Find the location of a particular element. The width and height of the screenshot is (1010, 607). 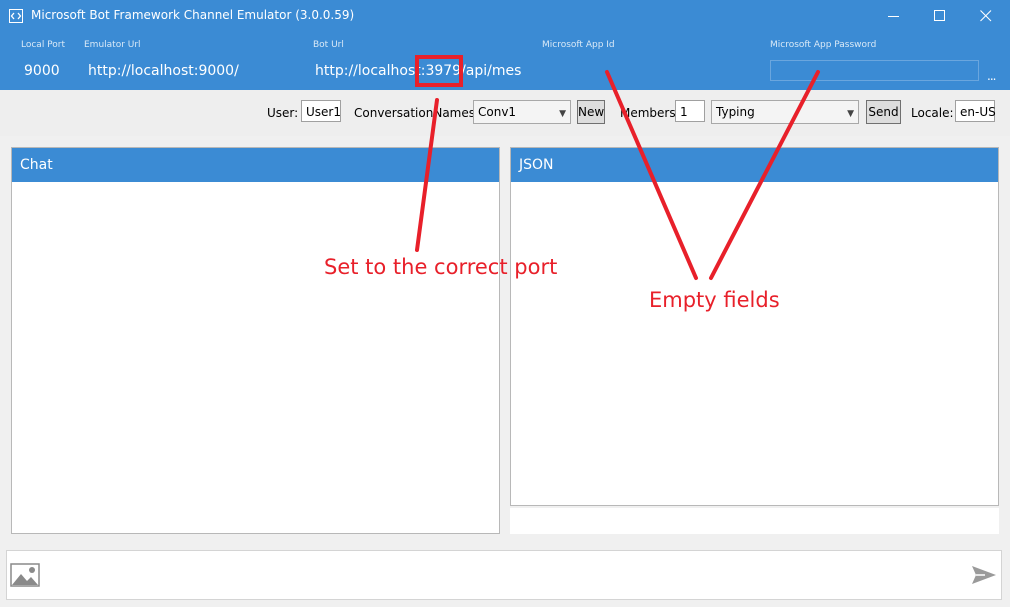

close-icon is located at coordinates (986, 16).